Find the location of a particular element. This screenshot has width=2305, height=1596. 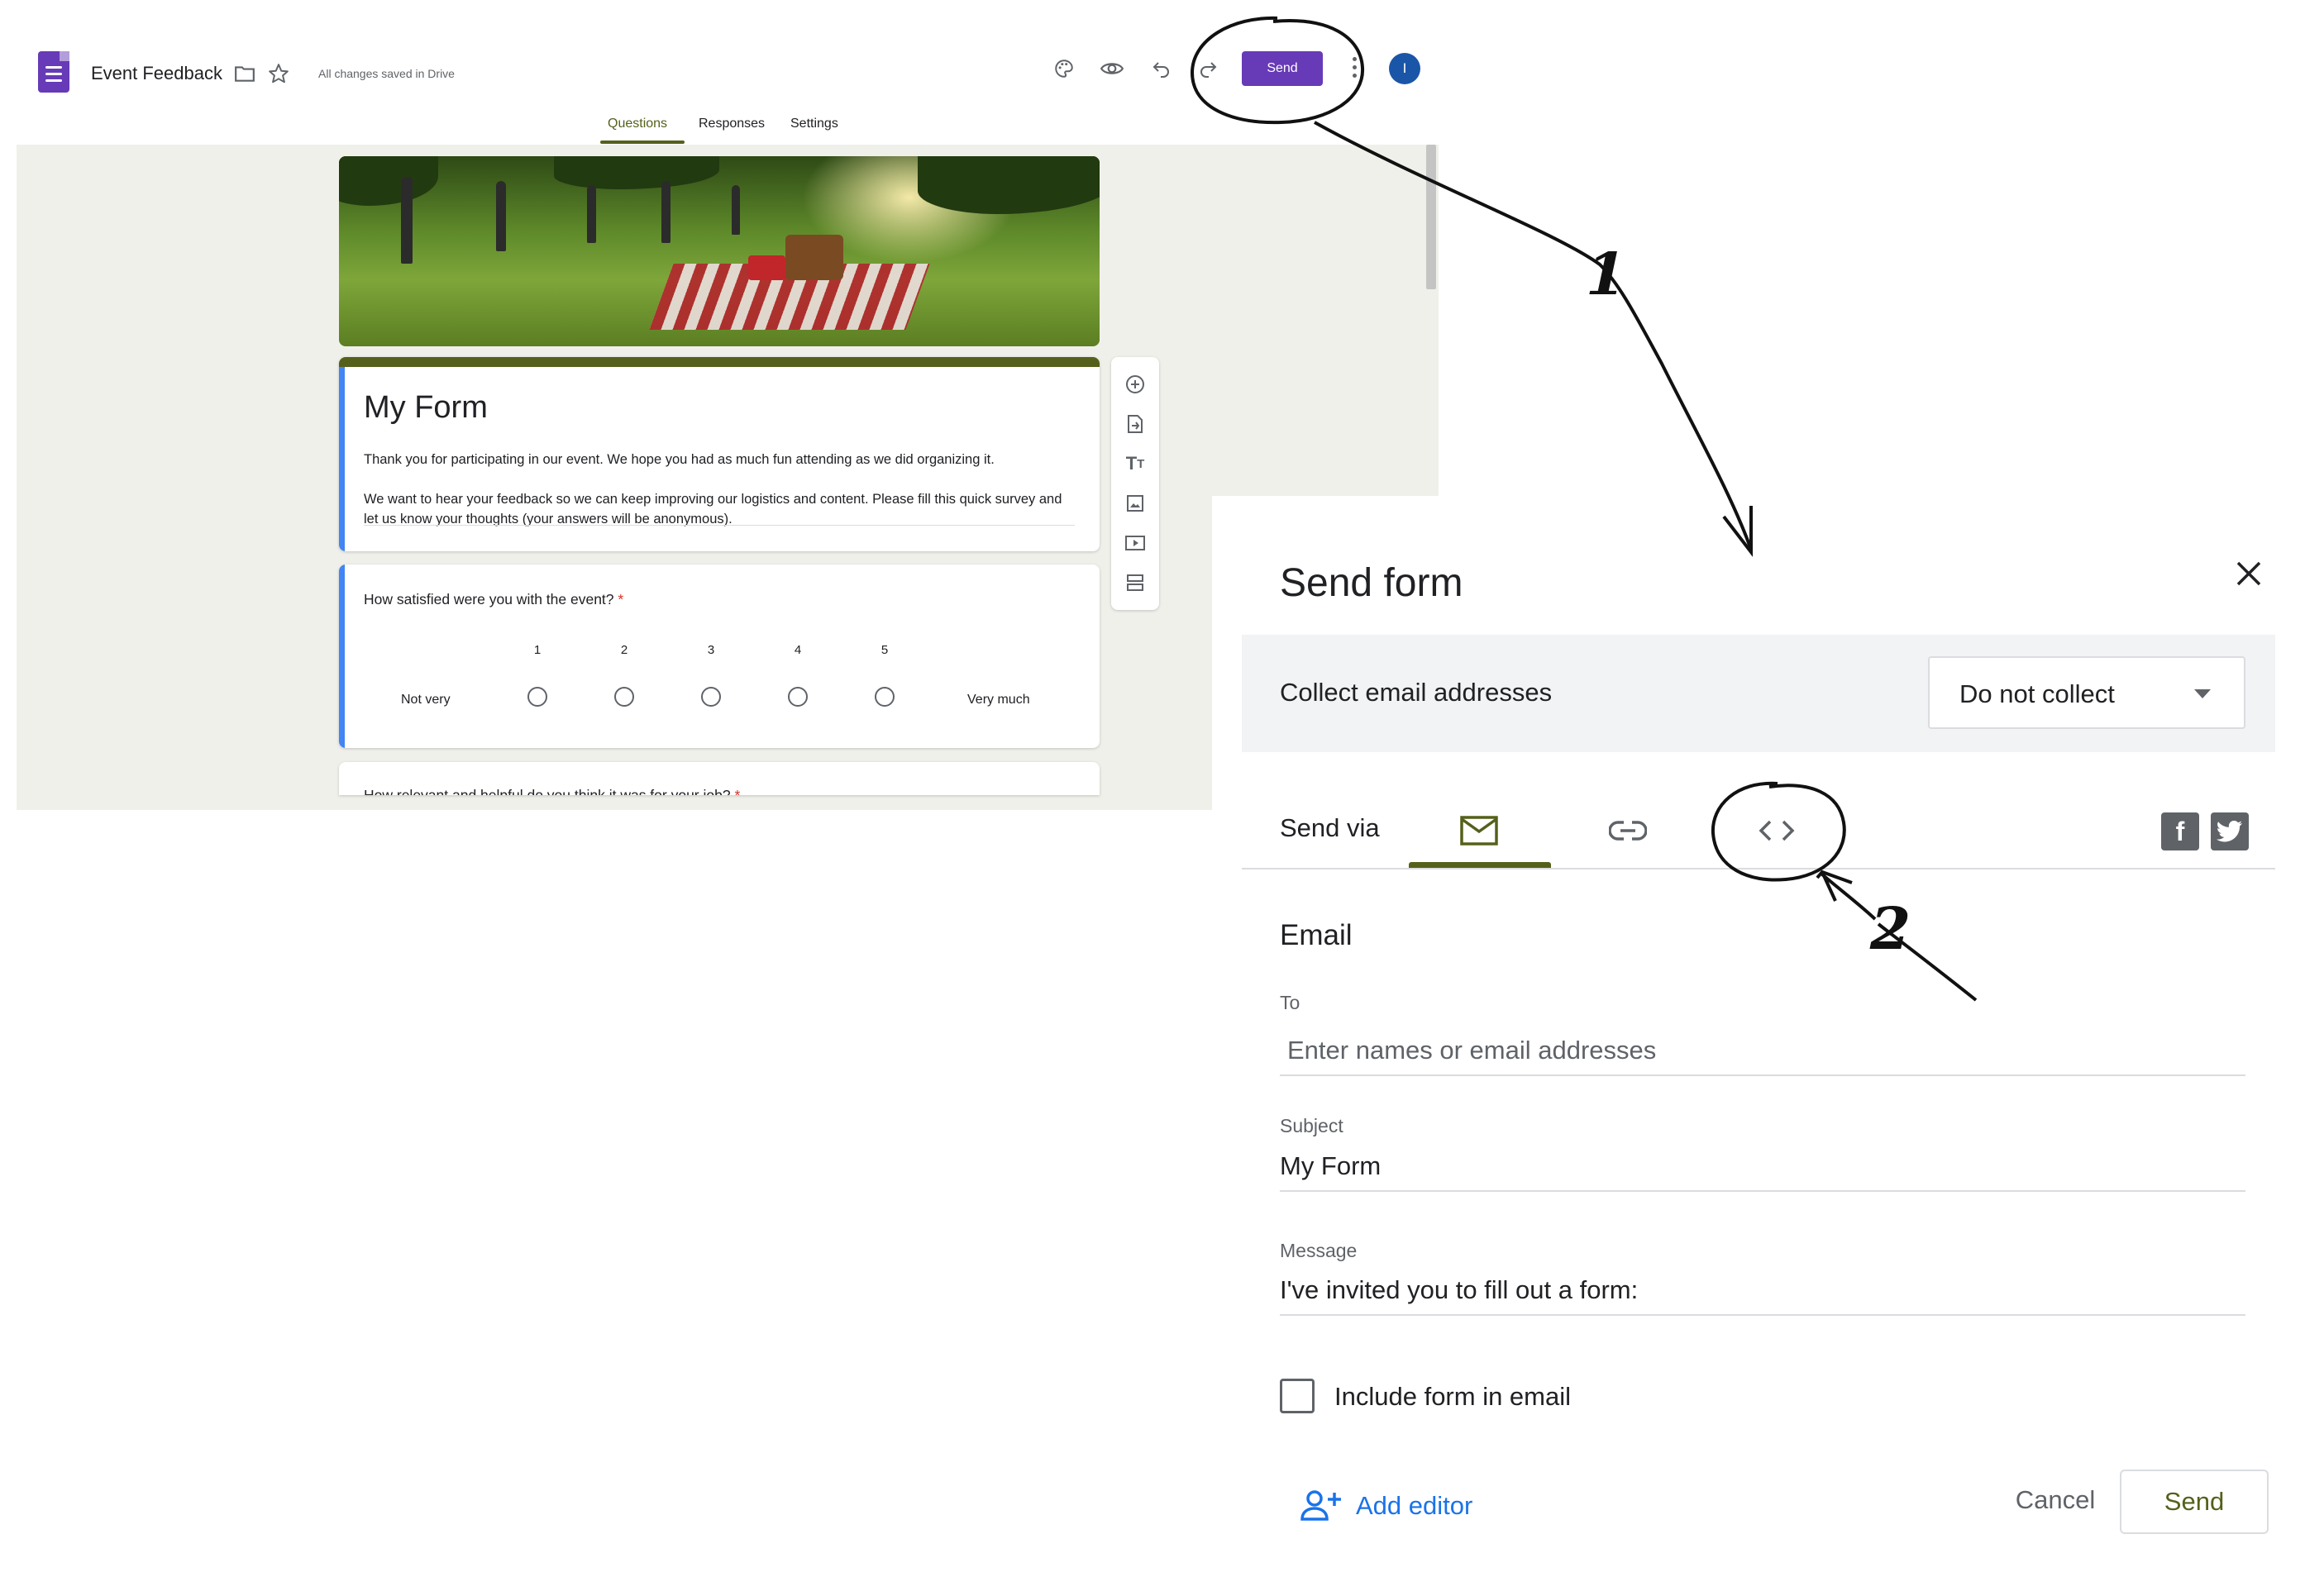

annotation-step-1: 1 is located at coordinates (1606, 274).